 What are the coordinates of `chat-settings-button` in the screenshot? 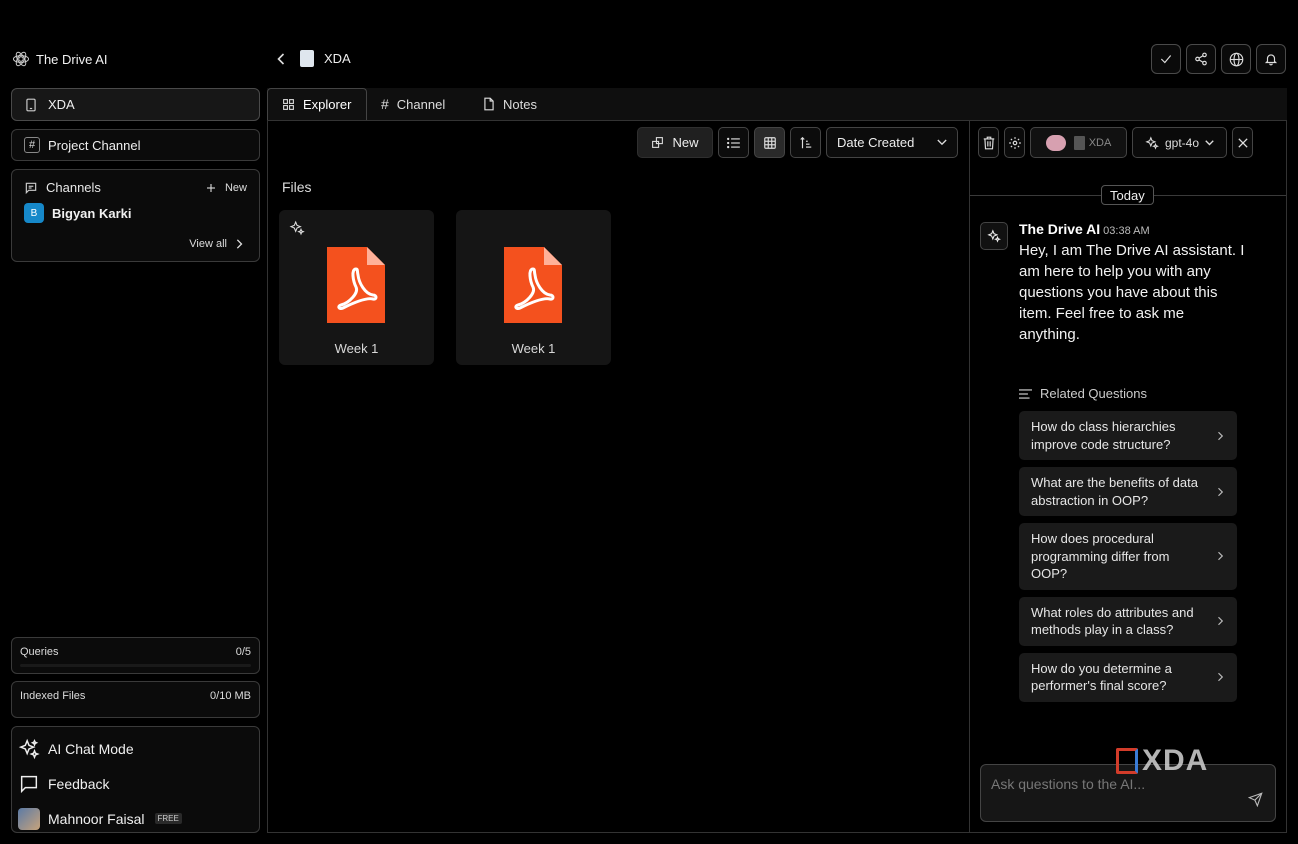 It's located at (1014, 142).